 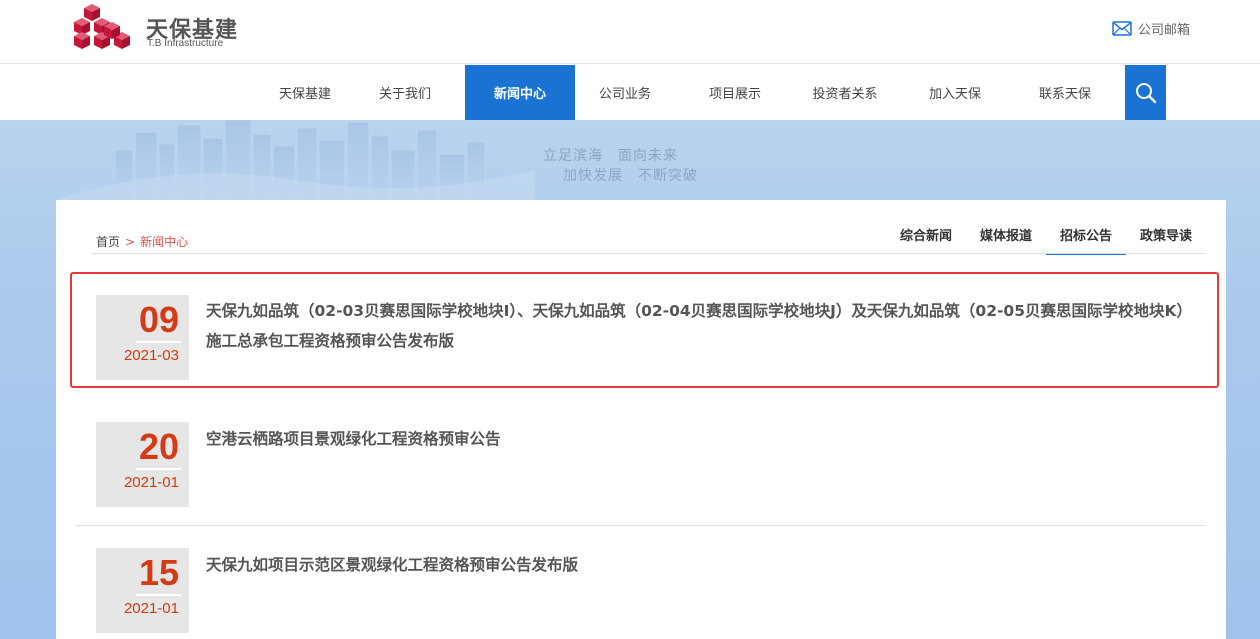 What do you see at coordinates (405, 92) in the screenshot?
I see `nav-item-about: 关于我们` at bounding box center [405, 92].